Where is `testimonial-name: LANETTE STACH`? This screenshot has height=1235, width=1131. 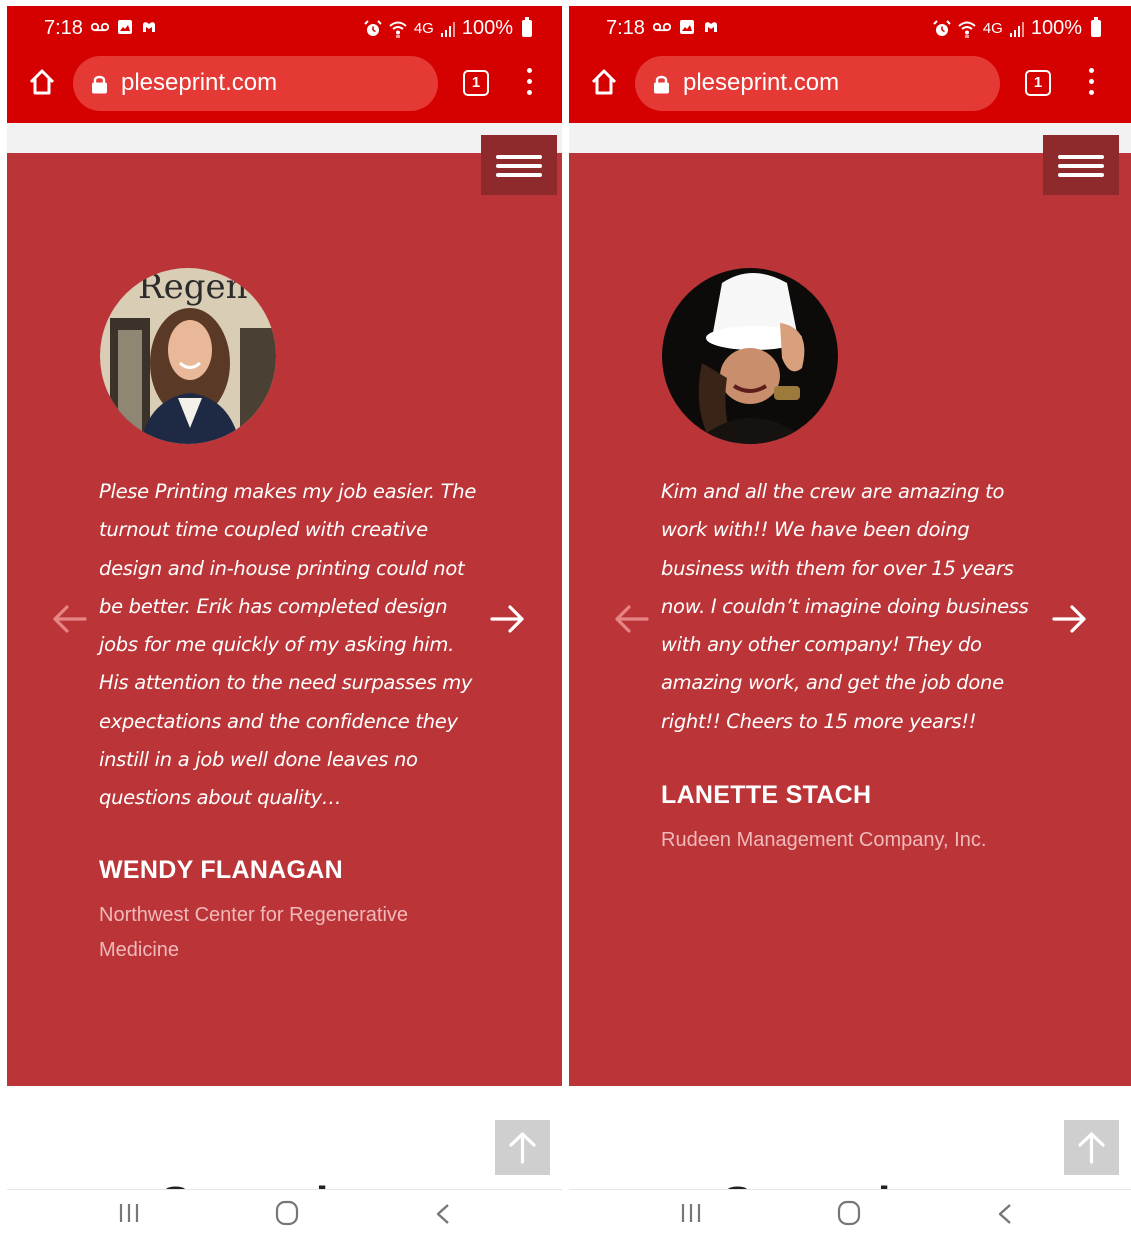 testimonial-name: LANETTE STACH is located at coordinates (766, 795).